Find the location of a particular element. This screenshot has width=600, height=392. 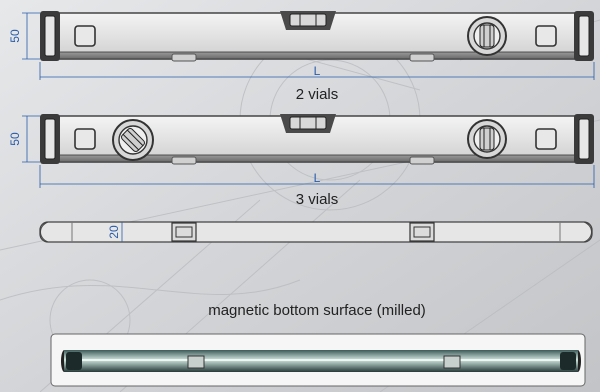

level-a-caption: 2 vials is located at coordinates (317, 94).